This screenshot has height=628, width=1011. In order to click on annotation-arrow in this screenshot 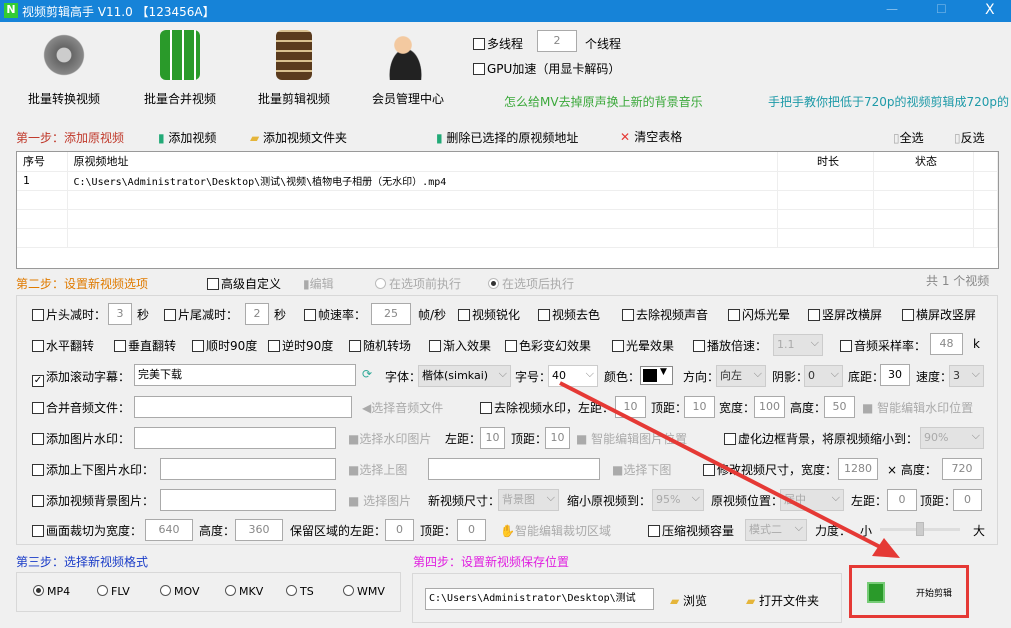, I will do `click(729, 469)`.